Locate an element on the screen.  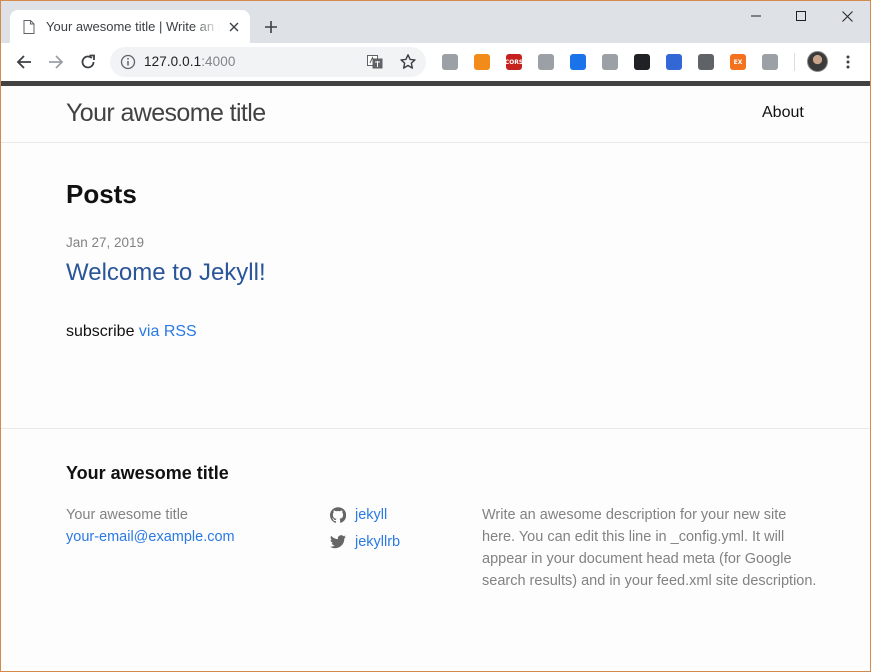
subscribe-text: subscribe is located at coordinates (102, 331).